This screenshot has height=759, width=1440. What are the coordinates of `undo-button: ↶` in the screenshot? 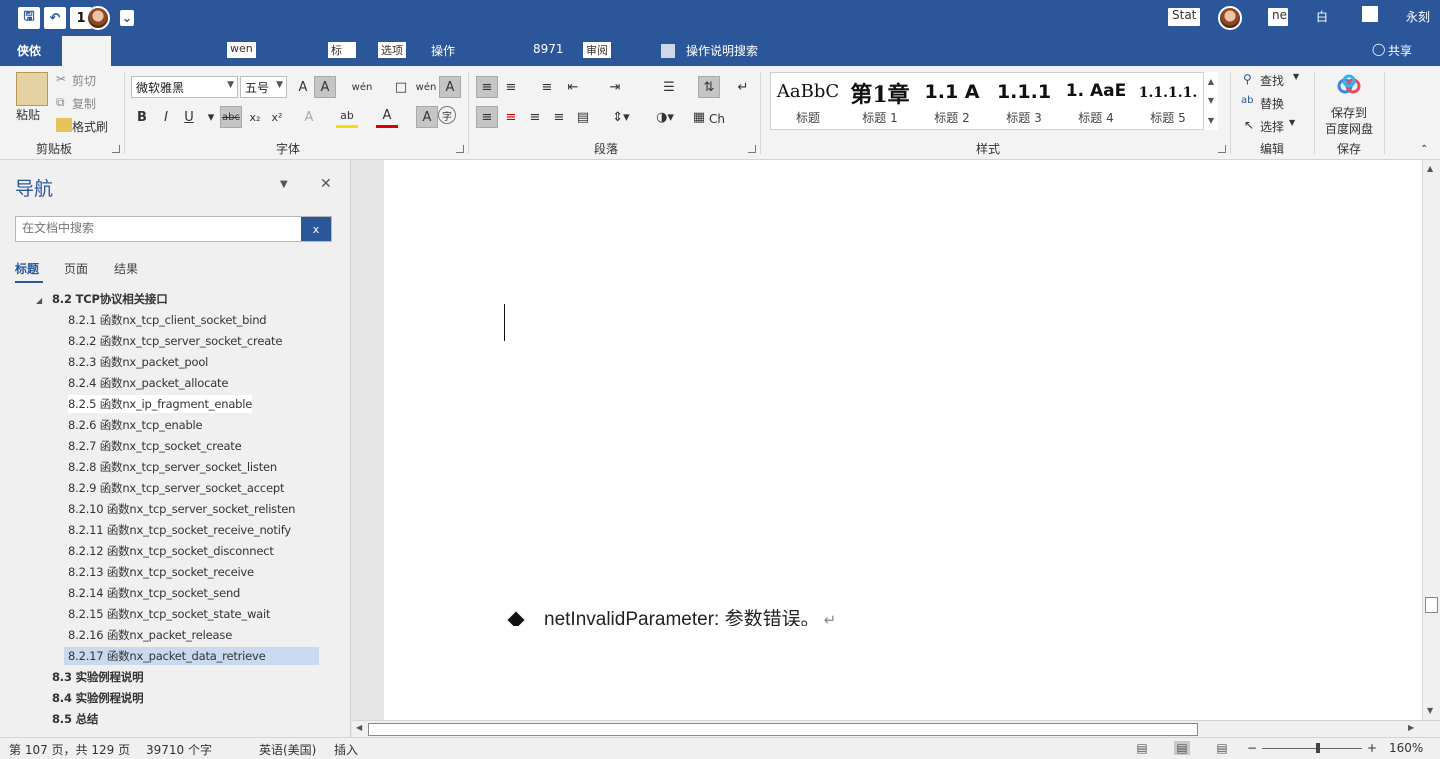 It's located at (55, 18).